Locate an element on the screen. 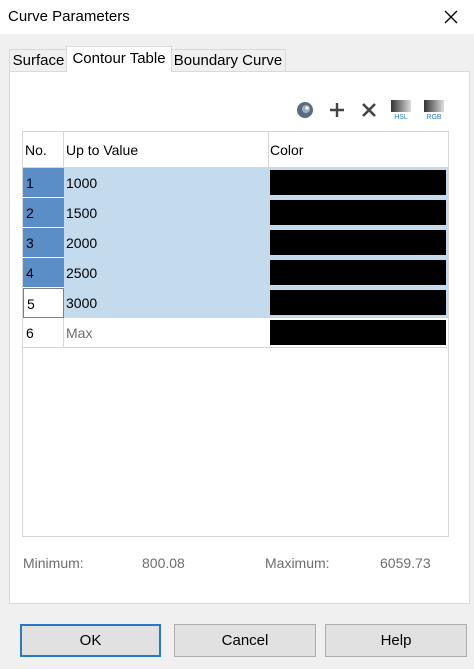 The height and width of the screenshot is (669, 474). color-wheel-icon is located at coordinates (305, 110).